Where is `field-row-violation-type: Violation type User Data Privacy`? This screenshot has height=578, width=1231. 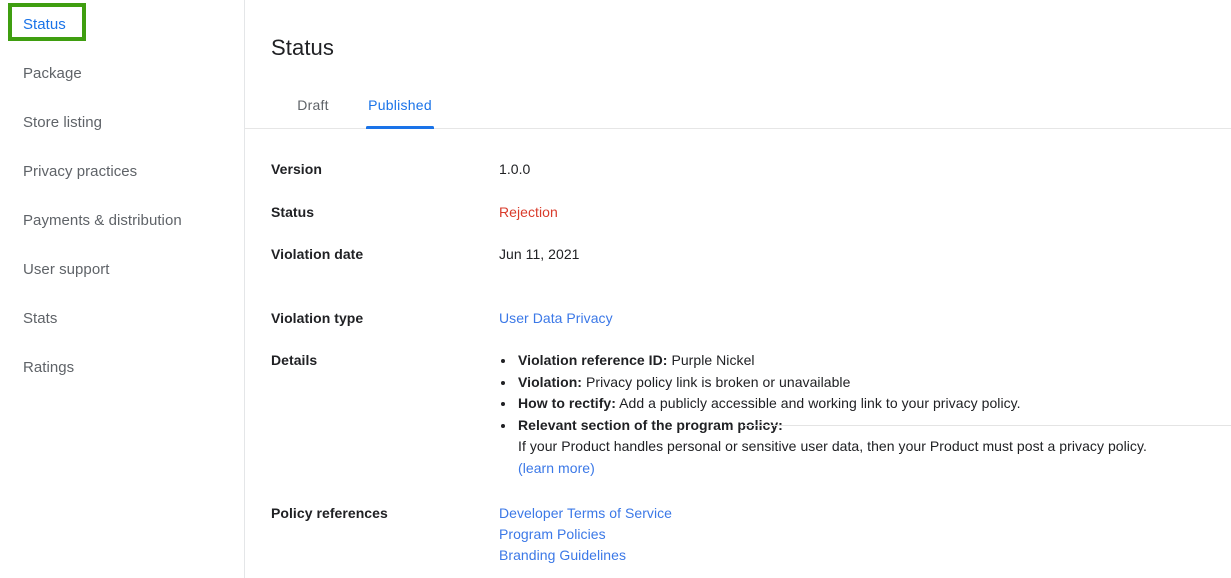 field-row-violation-type: Violation type User Data Privacy is located at coordinates (738, 318).